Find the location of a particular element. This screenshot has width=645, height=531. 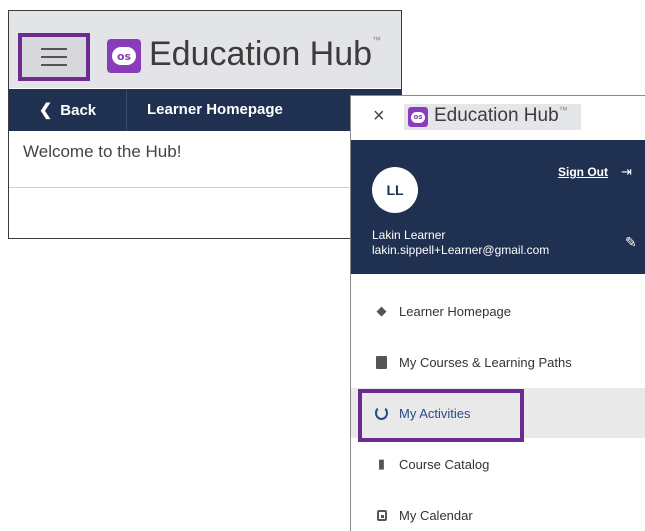

pencil-icon: ✎ is located at coordinates (631, 242).